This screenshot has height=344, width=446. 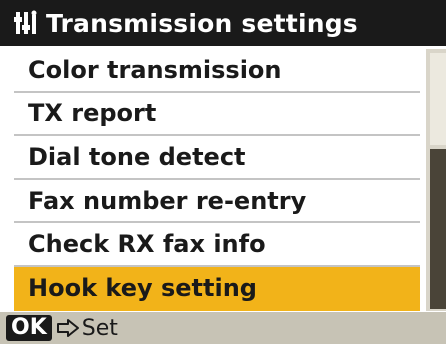 I want to click on menu-item-check-rx-fax-info: Check RX fax info, so click(x=217, y=245).